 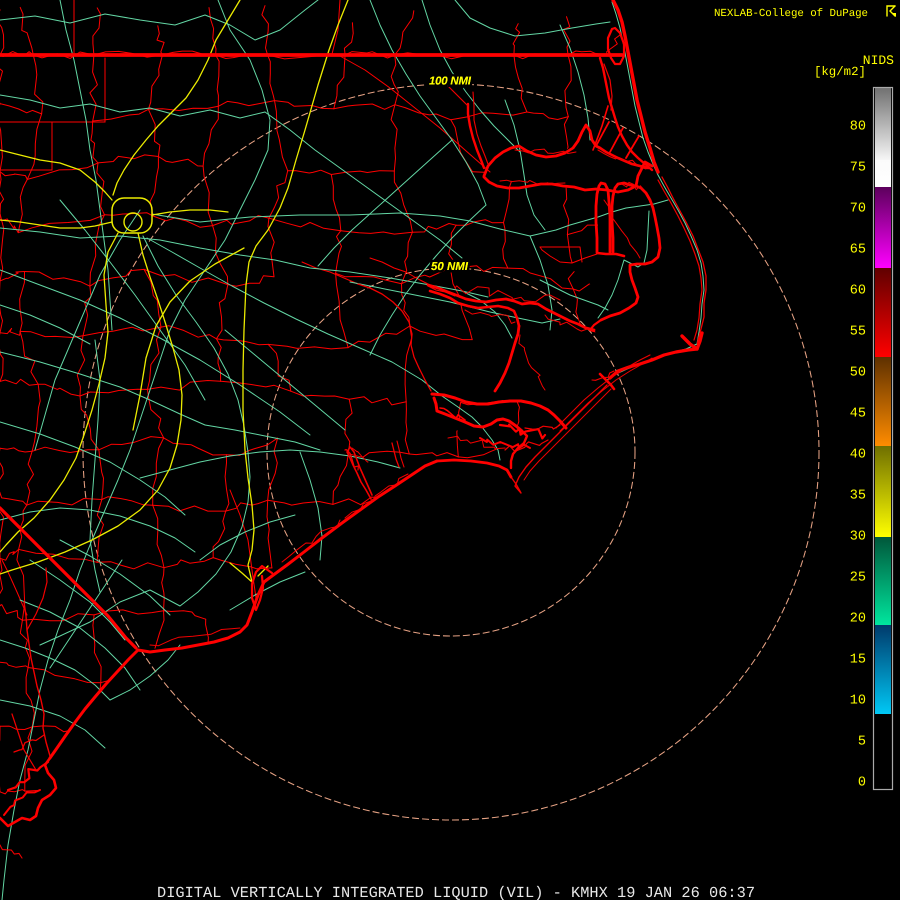 I want to click on svg-text: 60, so click(x=858, y=291).